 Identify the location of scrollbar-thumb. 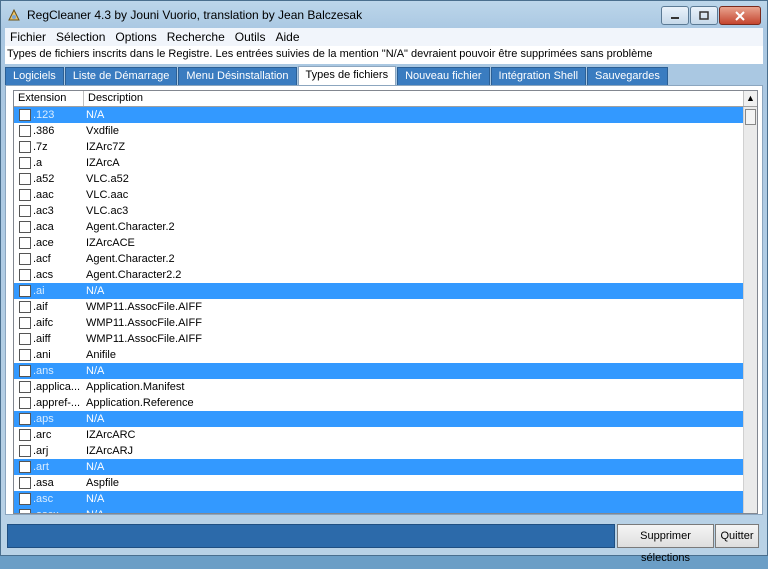
(750, 117).